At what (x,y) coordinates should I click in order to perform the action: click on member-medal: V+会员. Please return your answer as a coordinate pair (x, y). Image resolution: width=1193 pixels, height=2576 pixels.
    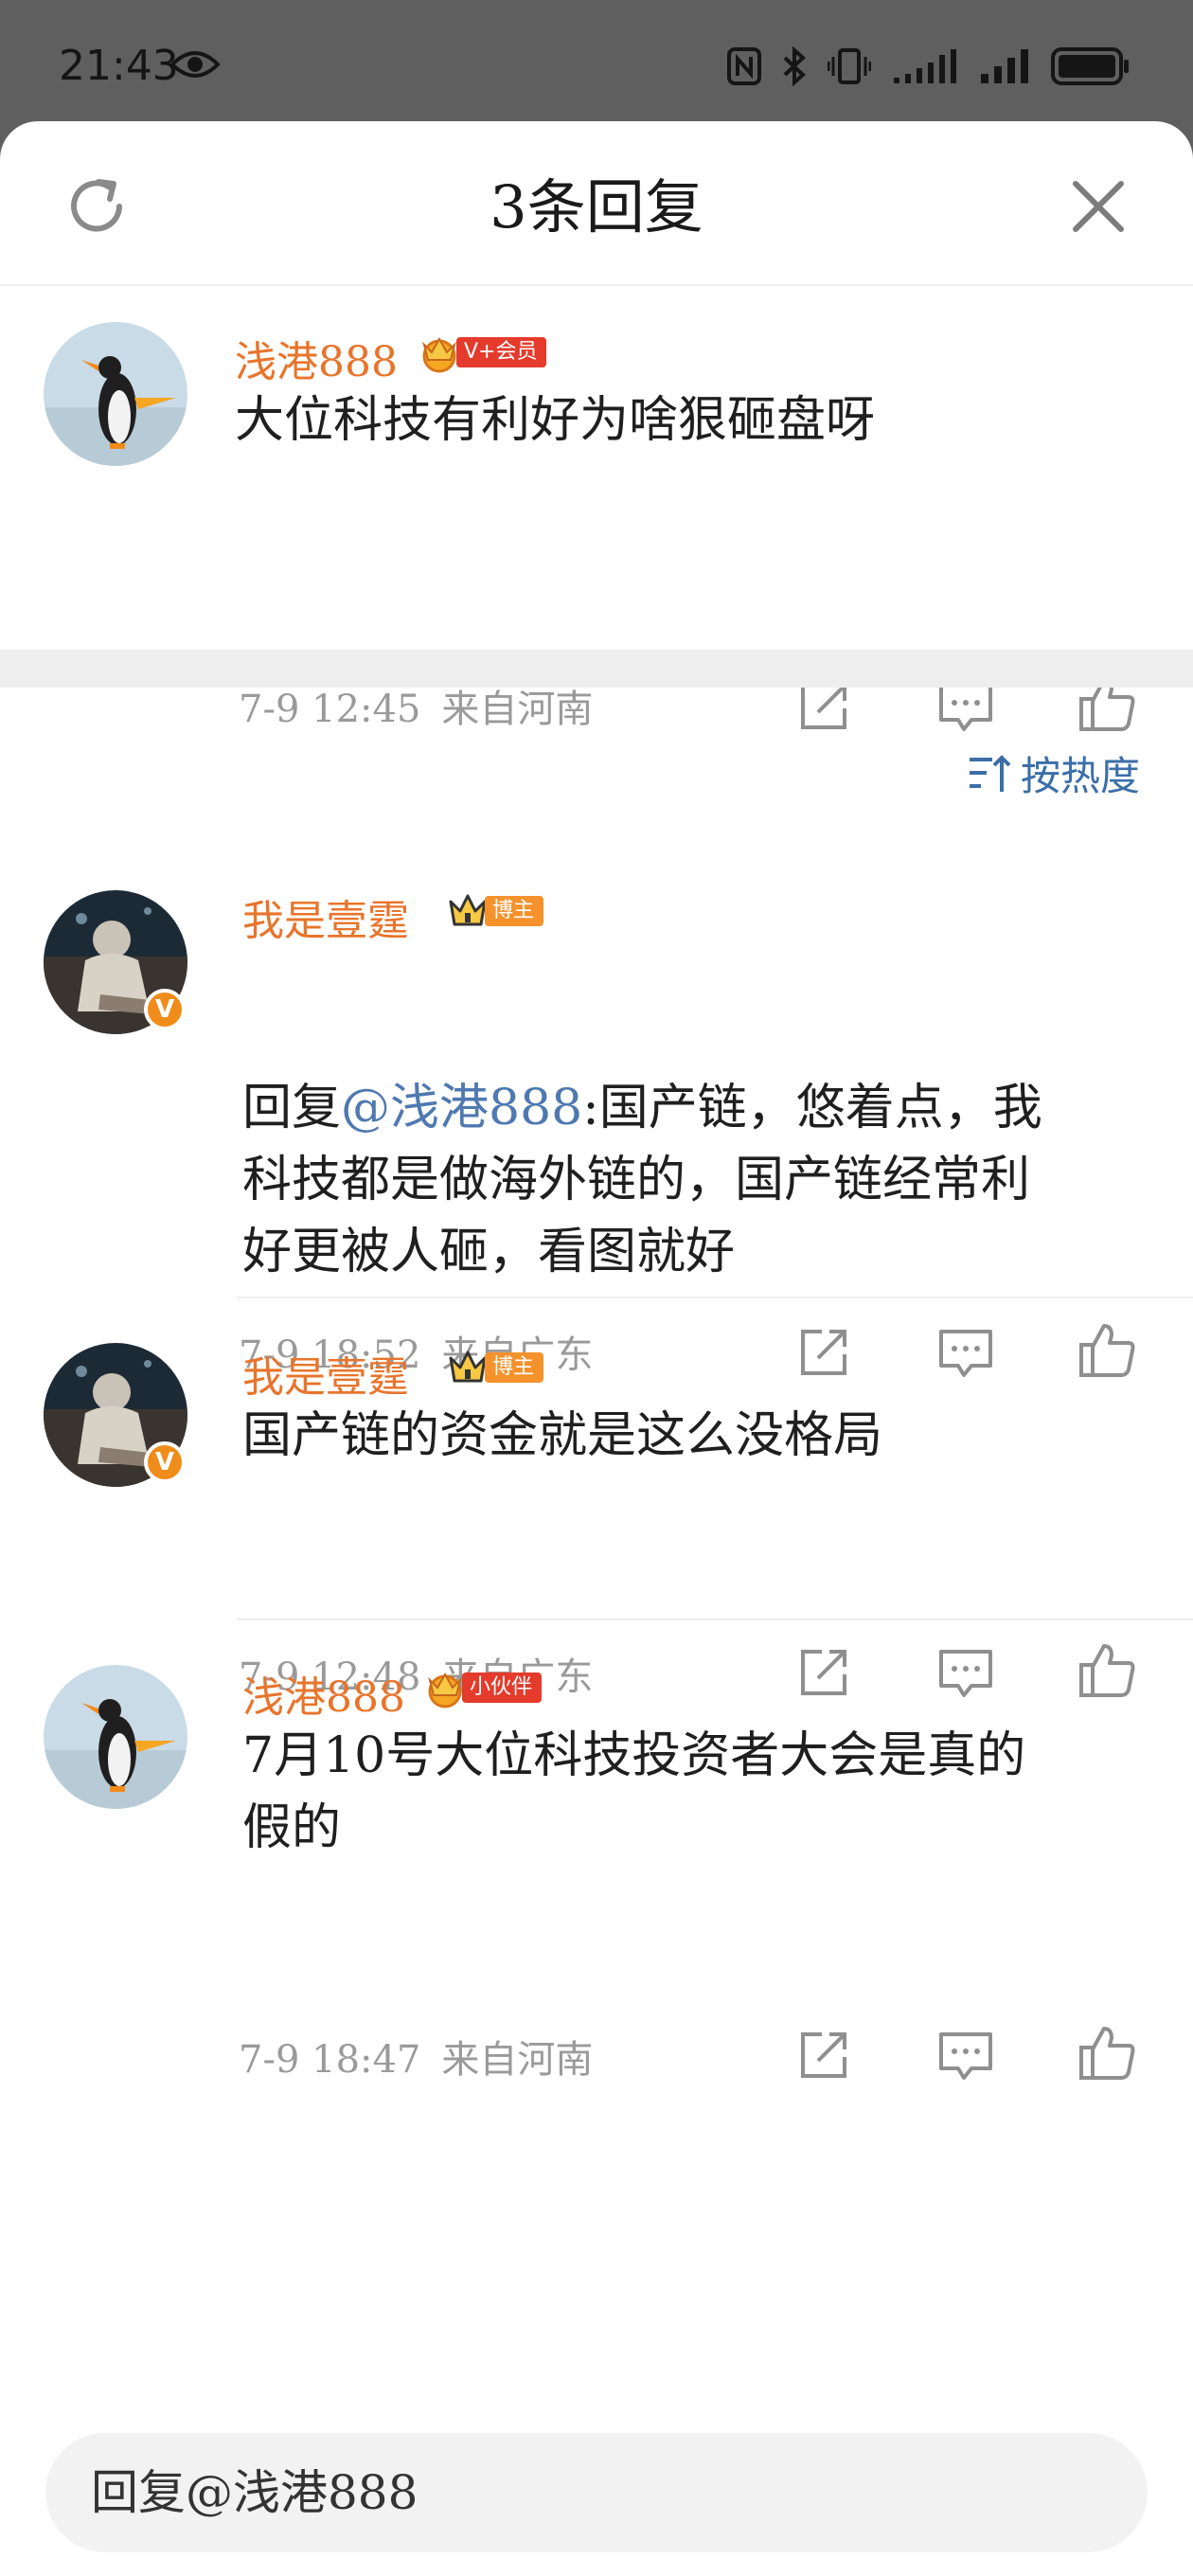
    Looking at the image, I should click on (482, 352).